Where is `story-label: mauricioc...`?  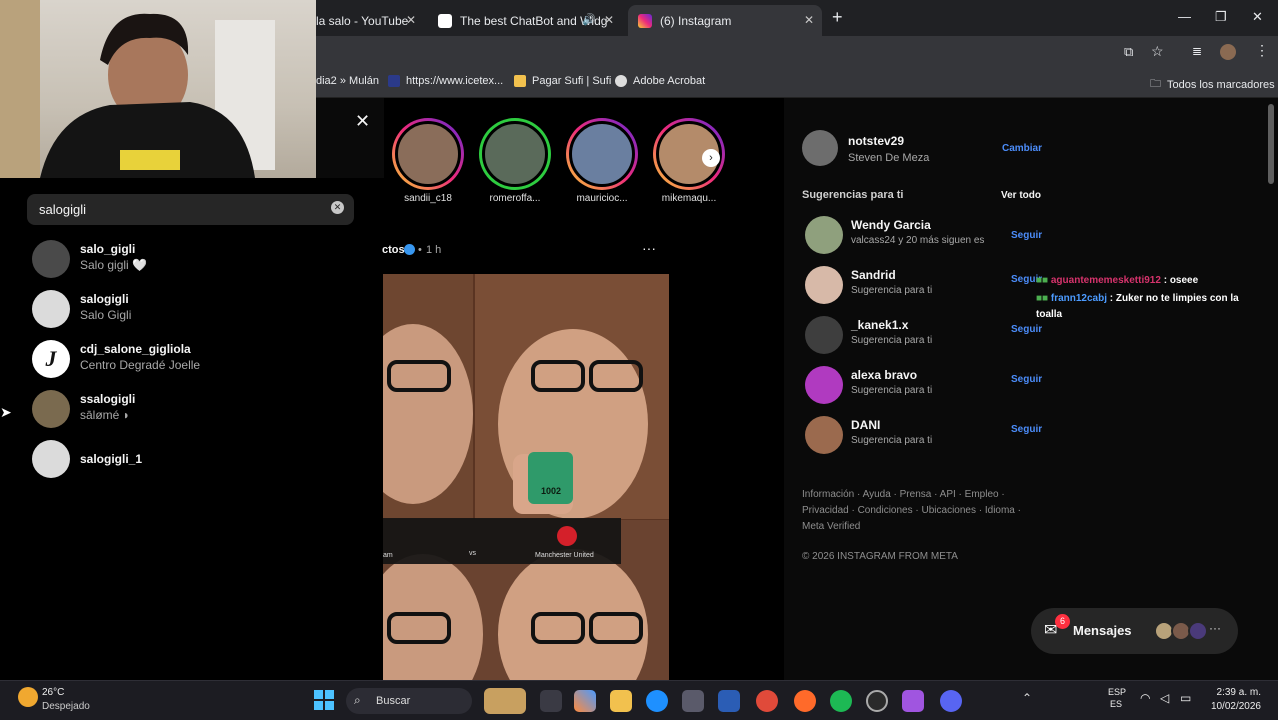
story-label: mauricioc... is located at coordinates (602, 198).